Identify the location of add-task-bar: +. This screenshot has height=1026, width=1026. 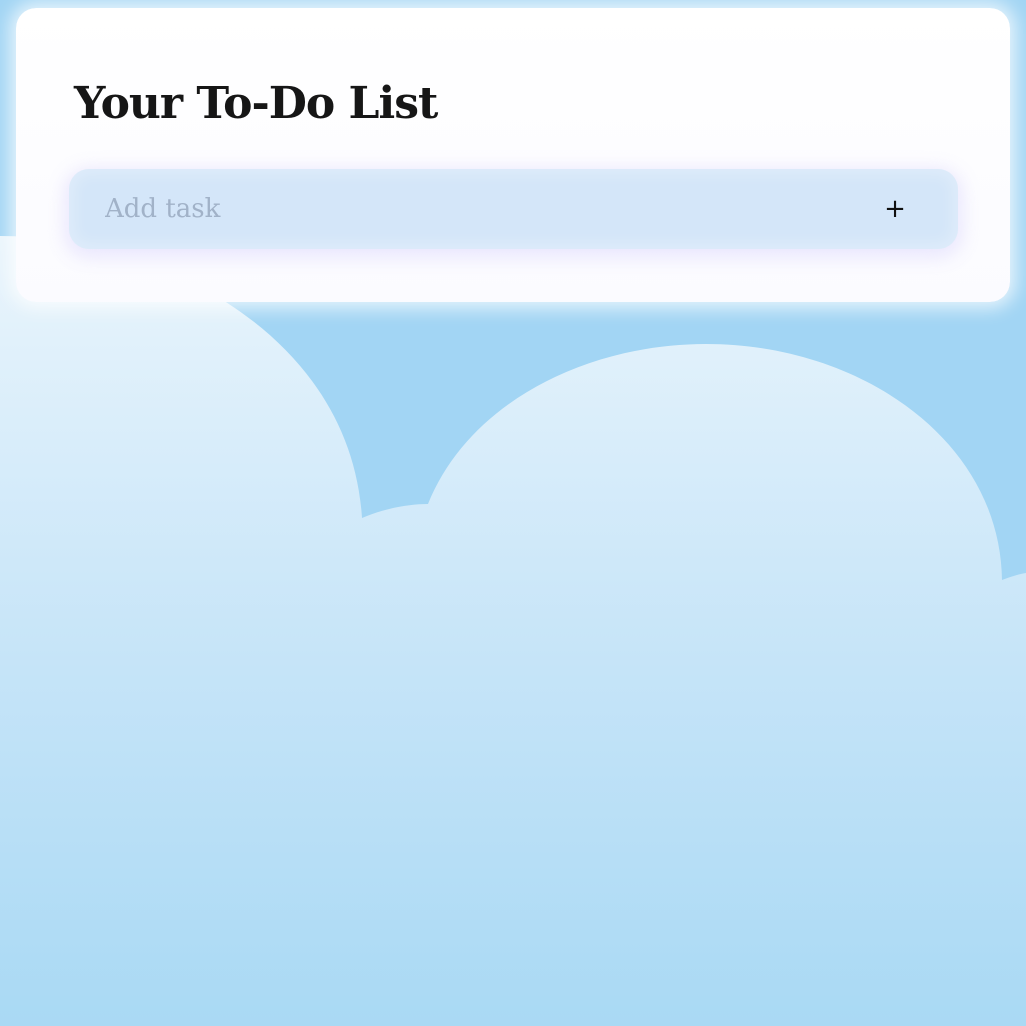
(513, 209).